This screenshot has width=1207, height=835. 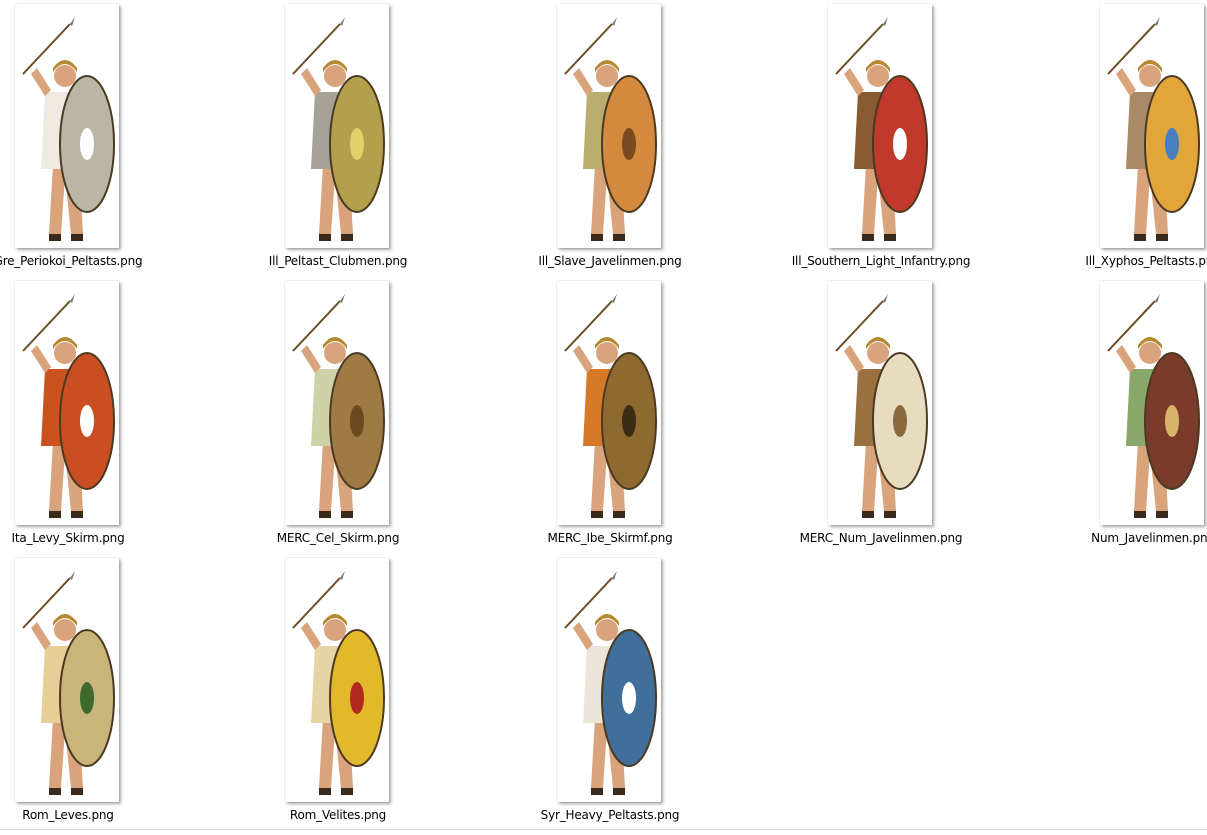 I want to click on status-divider, so click(x=603, y=829).